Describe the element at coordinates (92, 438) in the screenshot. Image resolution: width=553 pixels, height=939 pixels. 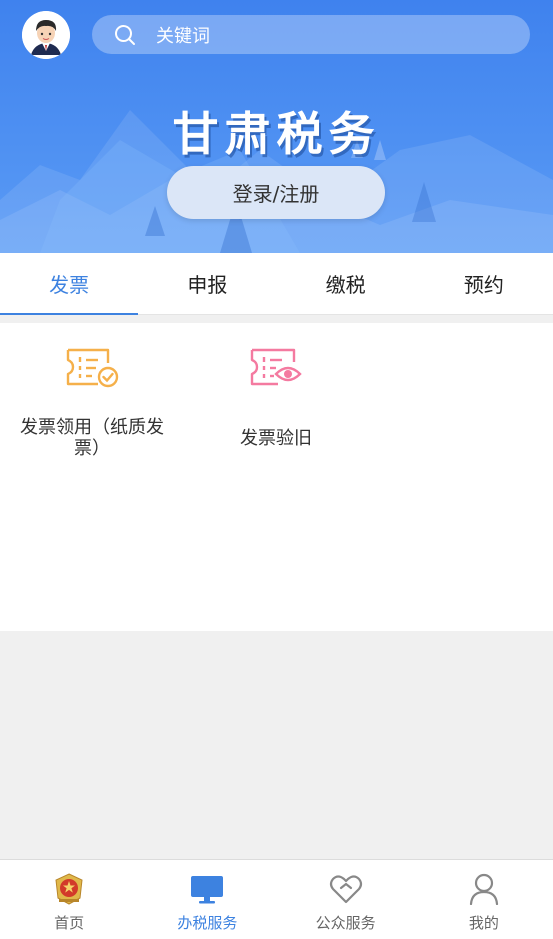
I see `invoice-collect-label: 发票领用（纸质发票）` at that location.